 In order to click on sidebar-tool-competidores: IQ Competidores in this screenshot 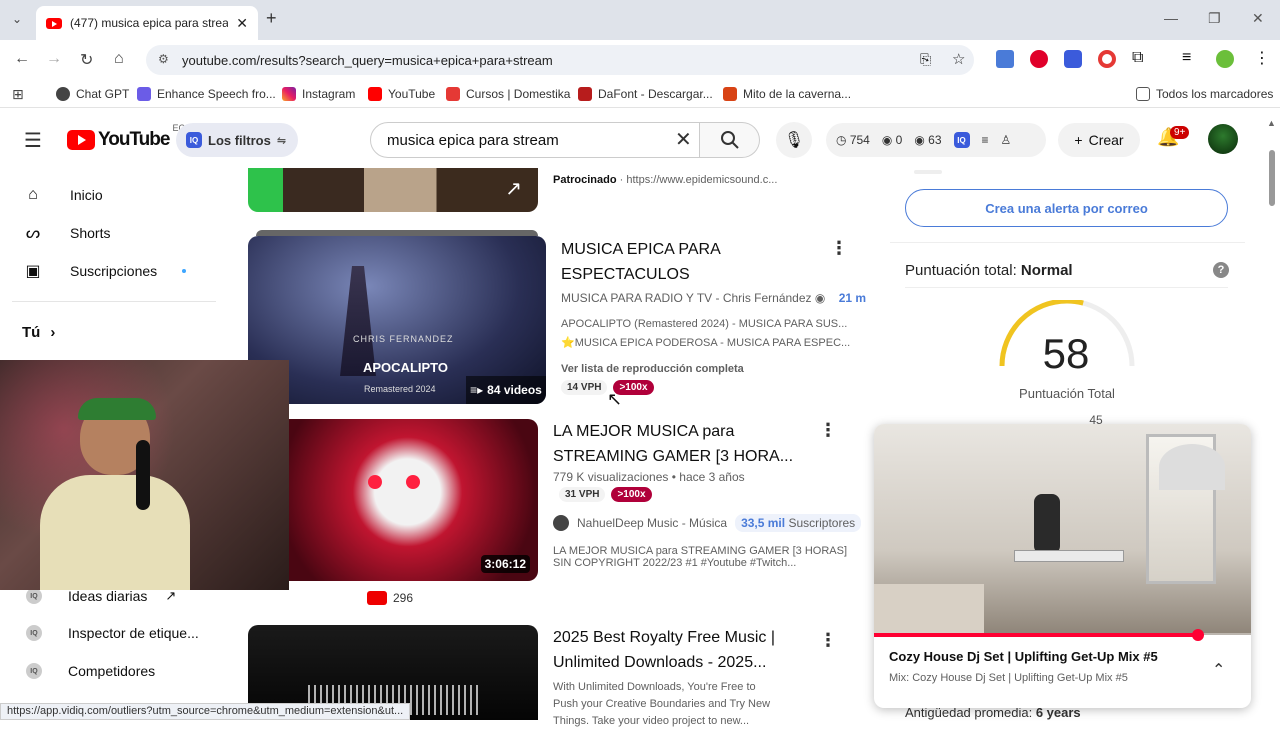, I will do `click(90, 671)`.